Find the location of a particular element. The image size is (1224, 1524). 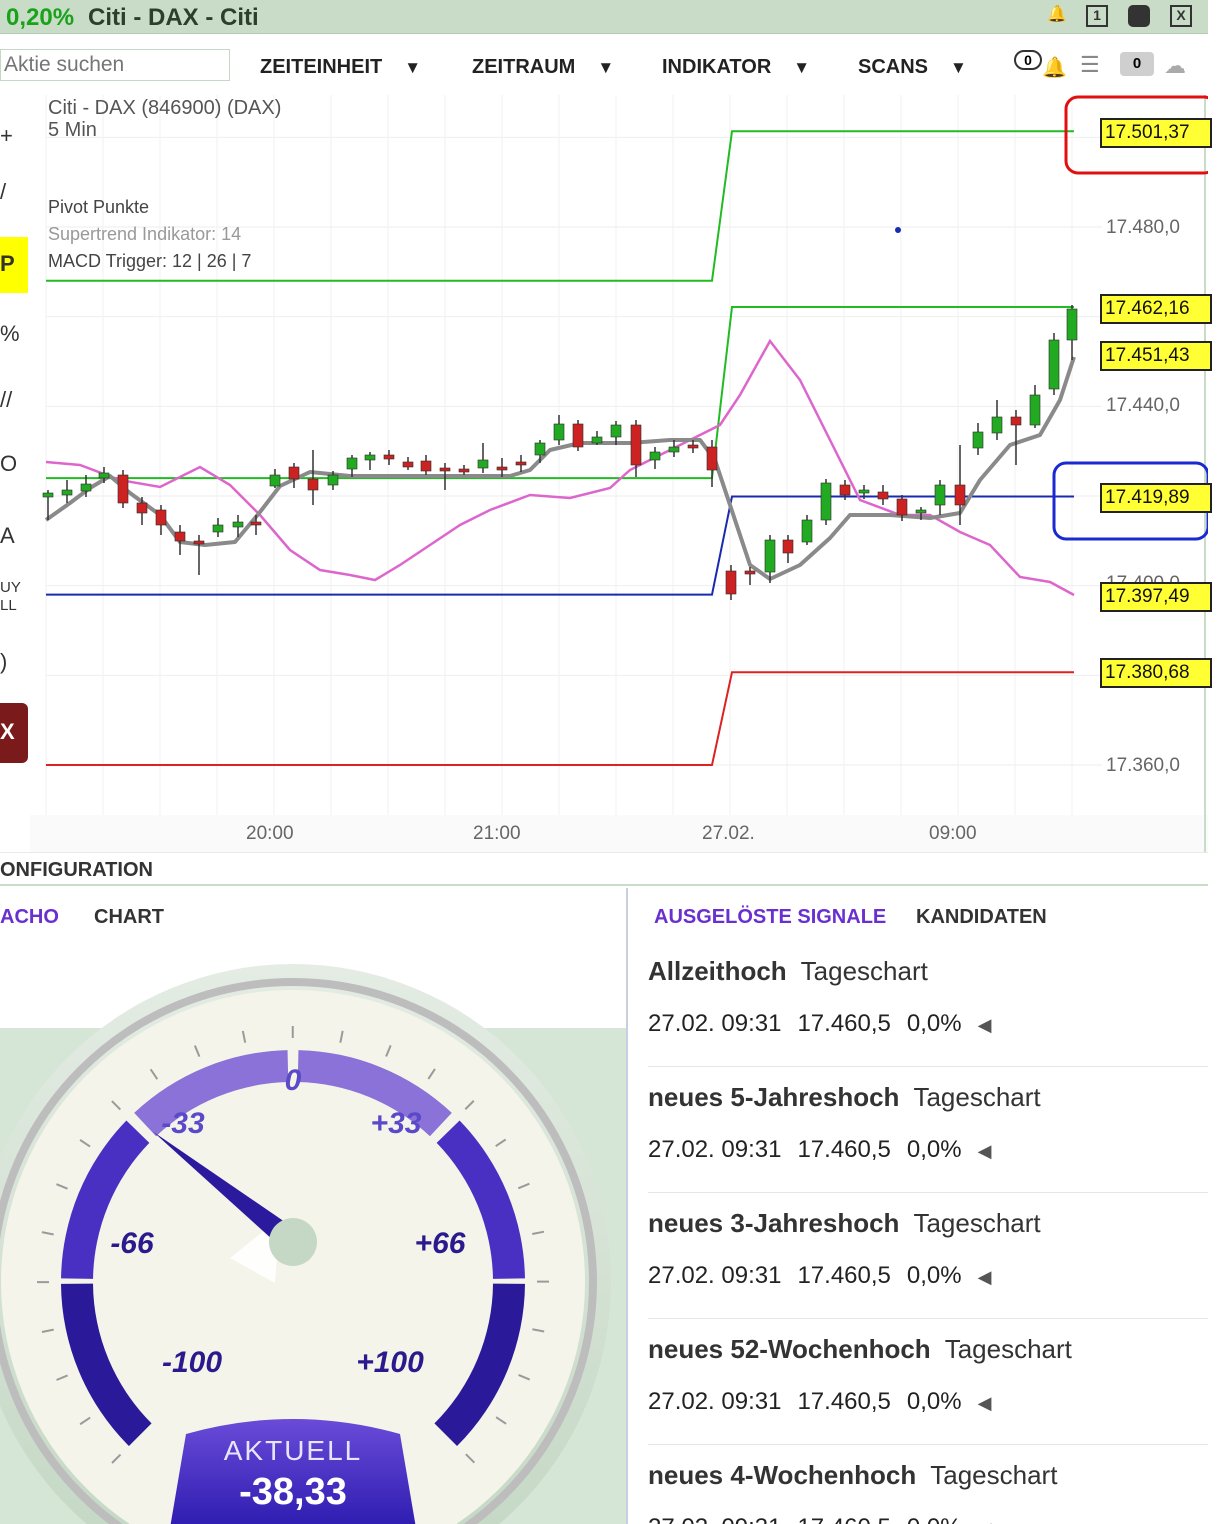

circle-tool-icon: O is located at coordinates (14, 464).